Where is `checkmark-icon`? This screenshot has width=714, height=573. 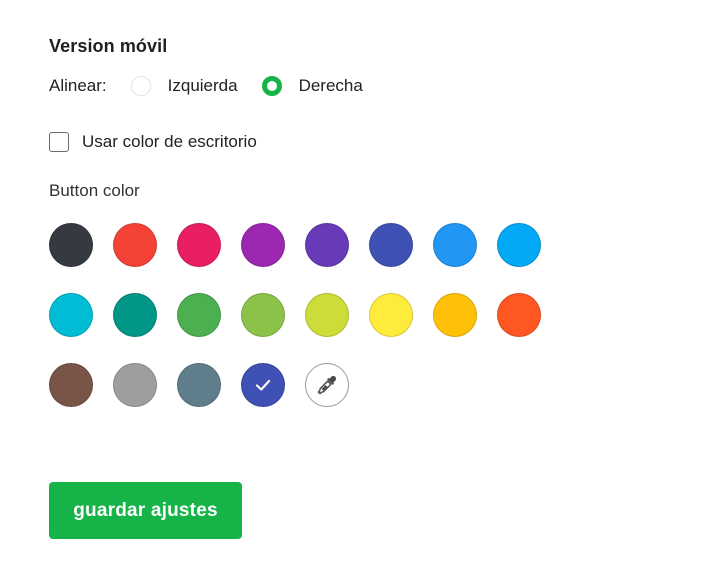 checkmark-icon is located at coordinates (263, 385).